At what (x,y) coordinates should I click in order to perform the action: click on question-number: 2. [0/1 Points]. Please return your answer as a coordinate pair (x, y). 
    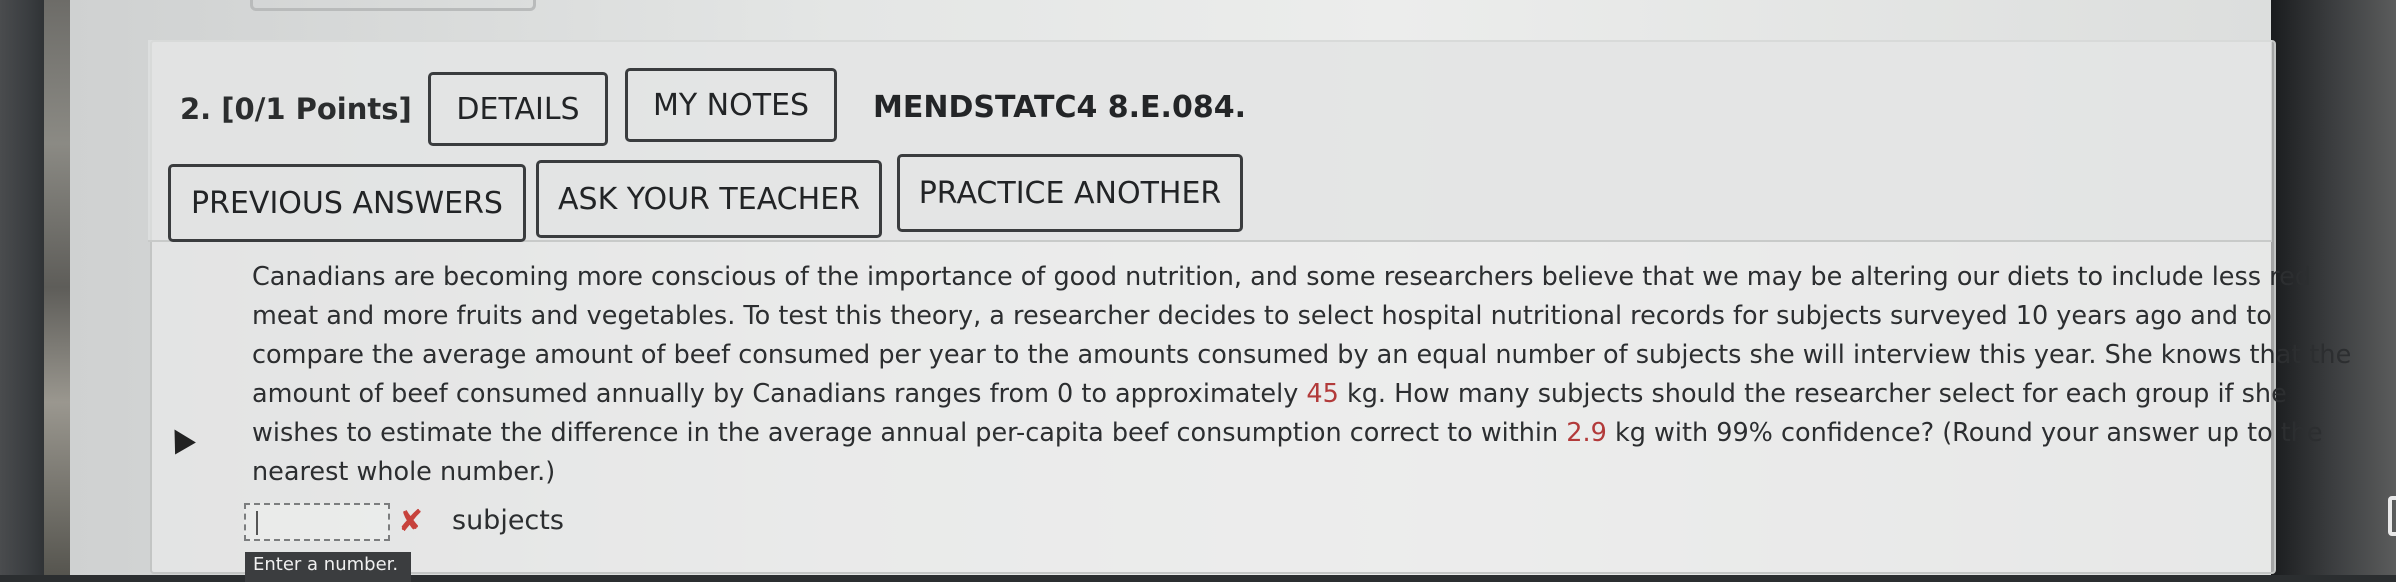
    Looking at the image, I should click on (296, 109).